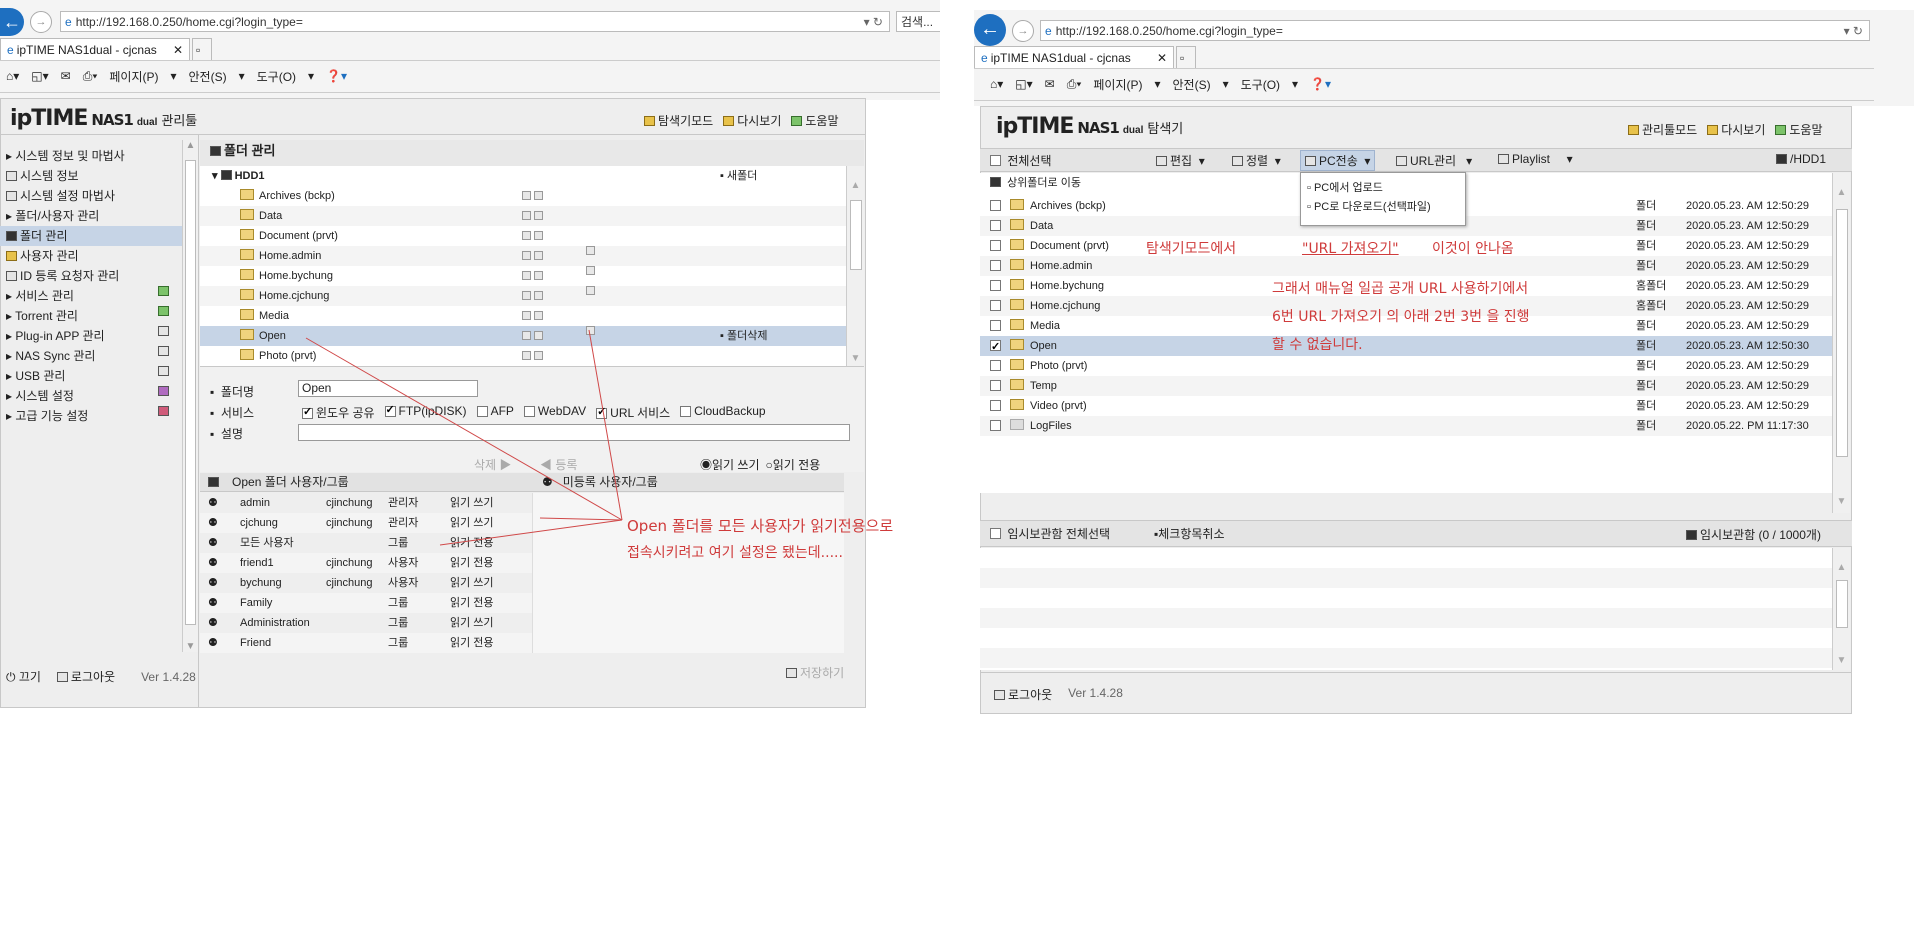 This screenshot has width=1914, height=945. I want to click on select-all-checkbox, so click(995, 160).